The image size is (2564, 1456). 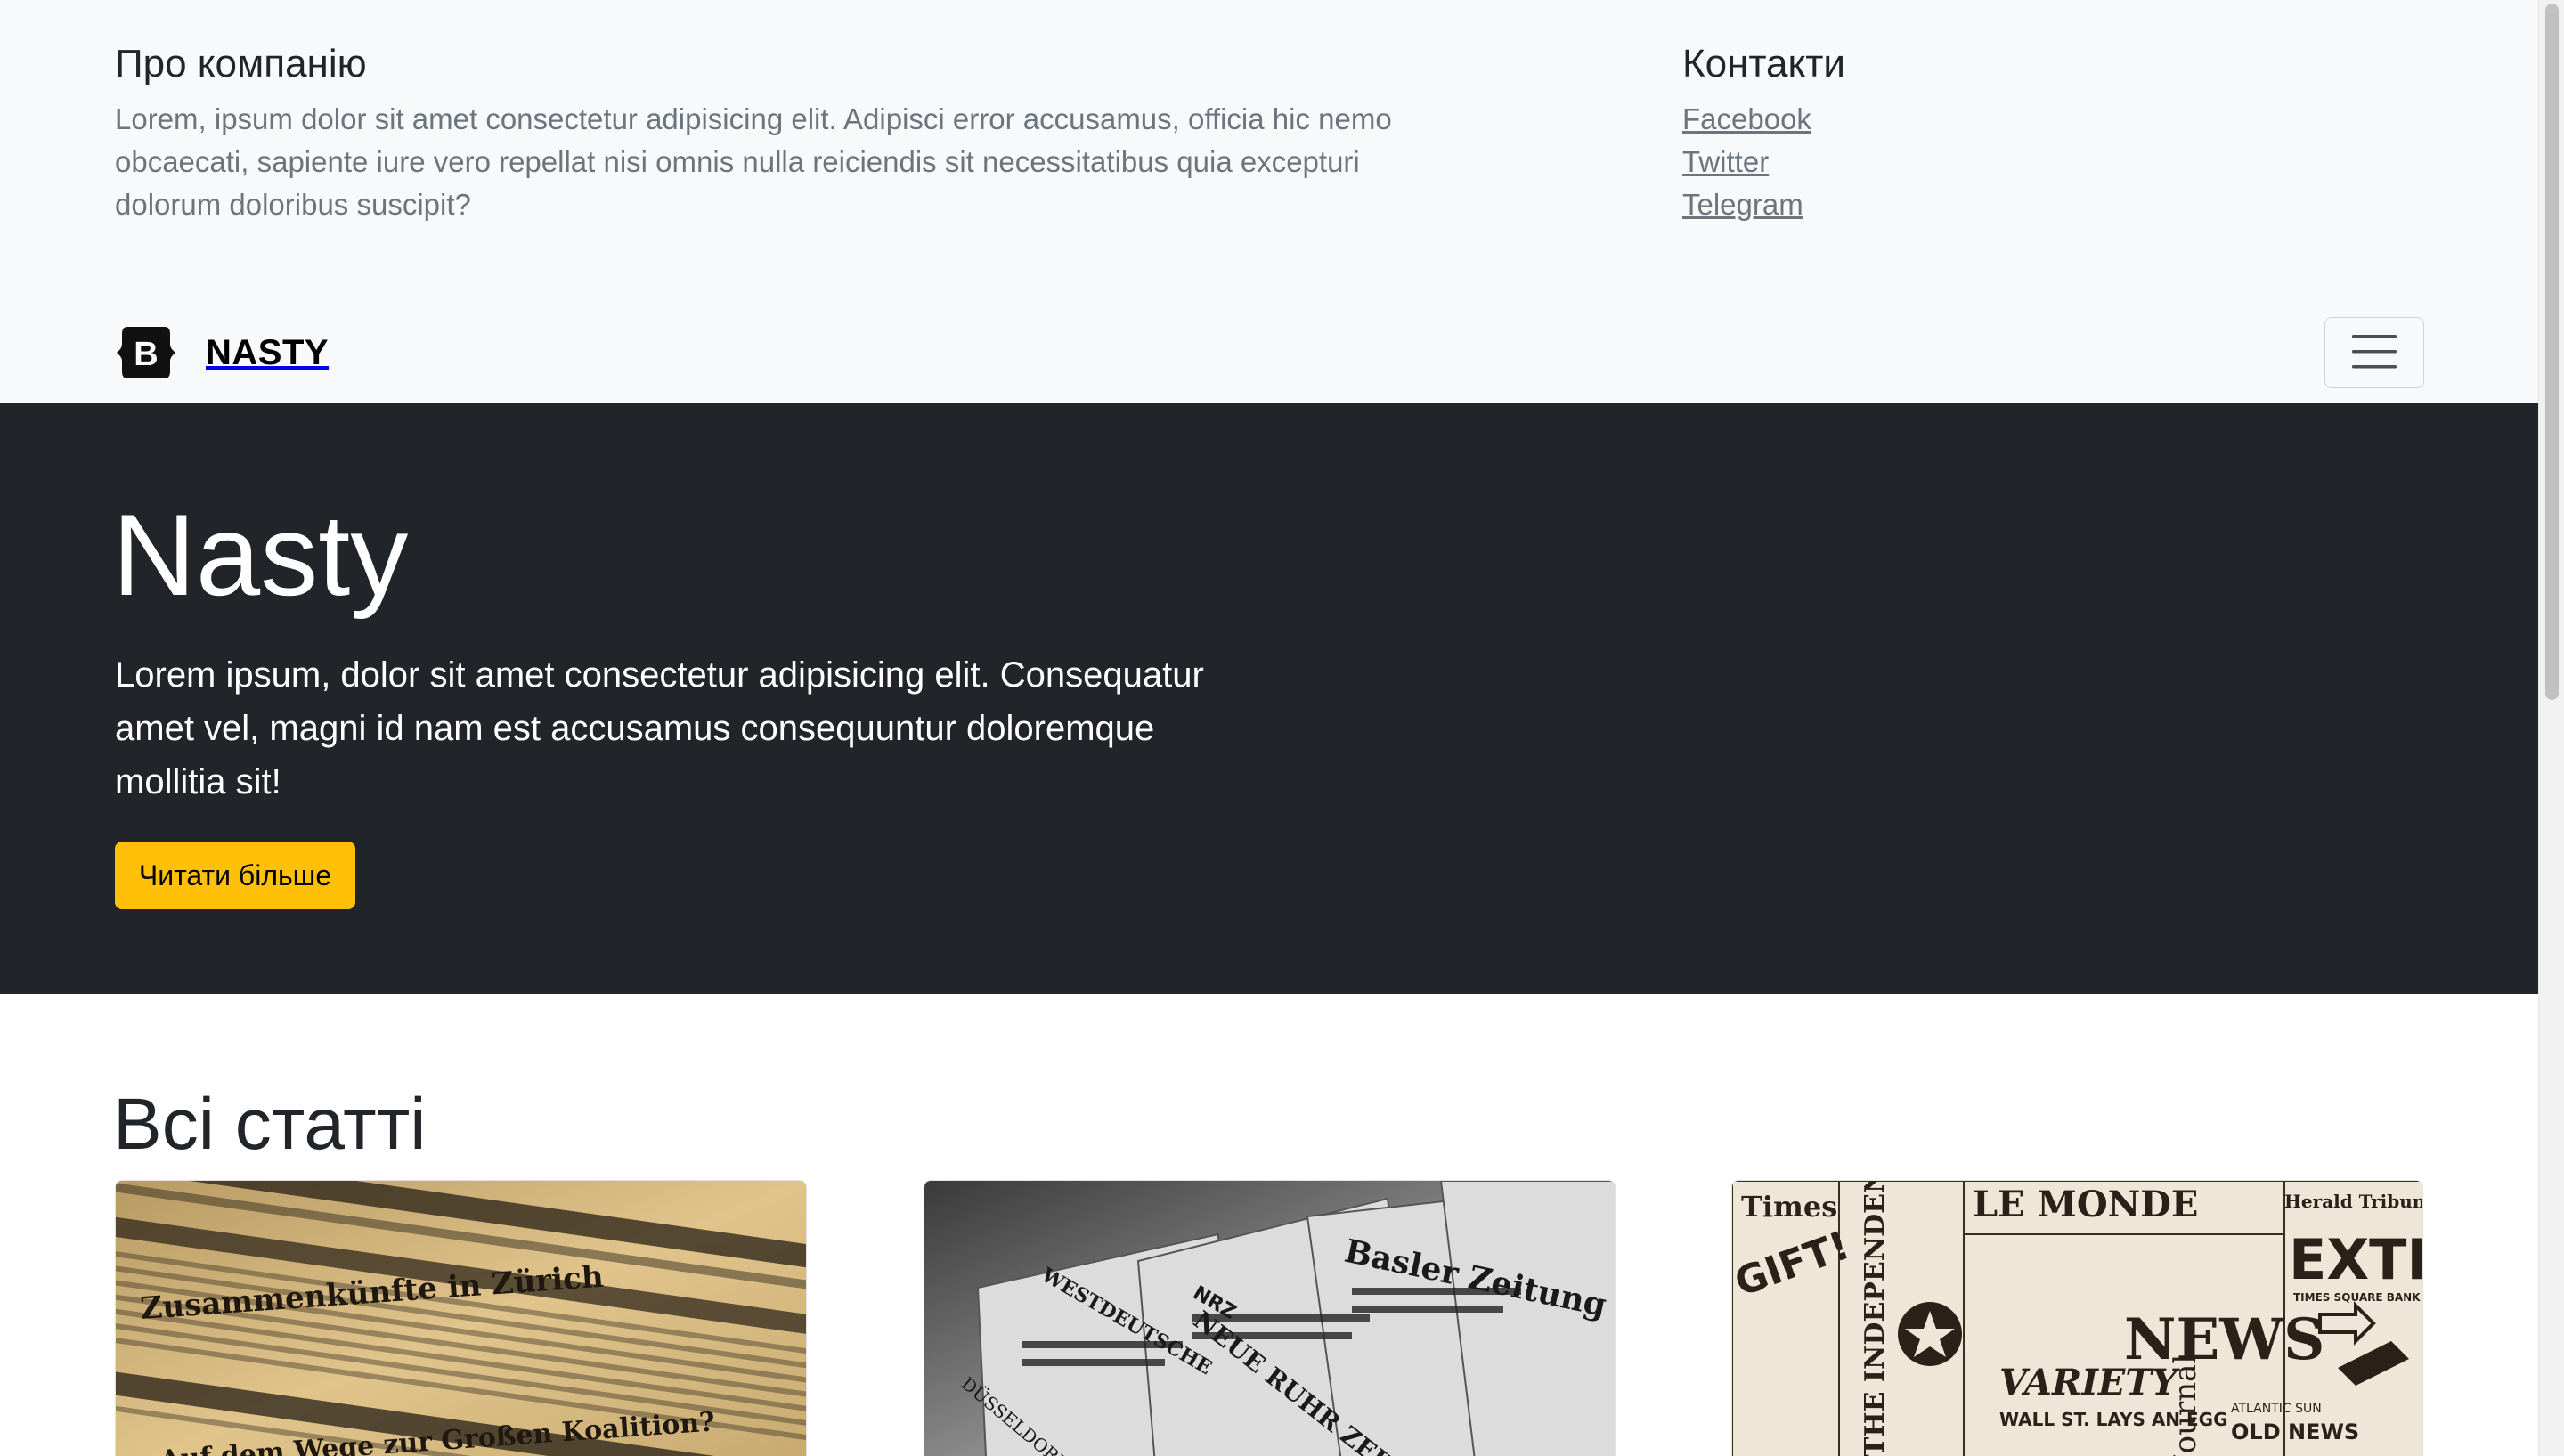 I want to click on navbar-brand: B NASTY, so click(x=222, y=352).